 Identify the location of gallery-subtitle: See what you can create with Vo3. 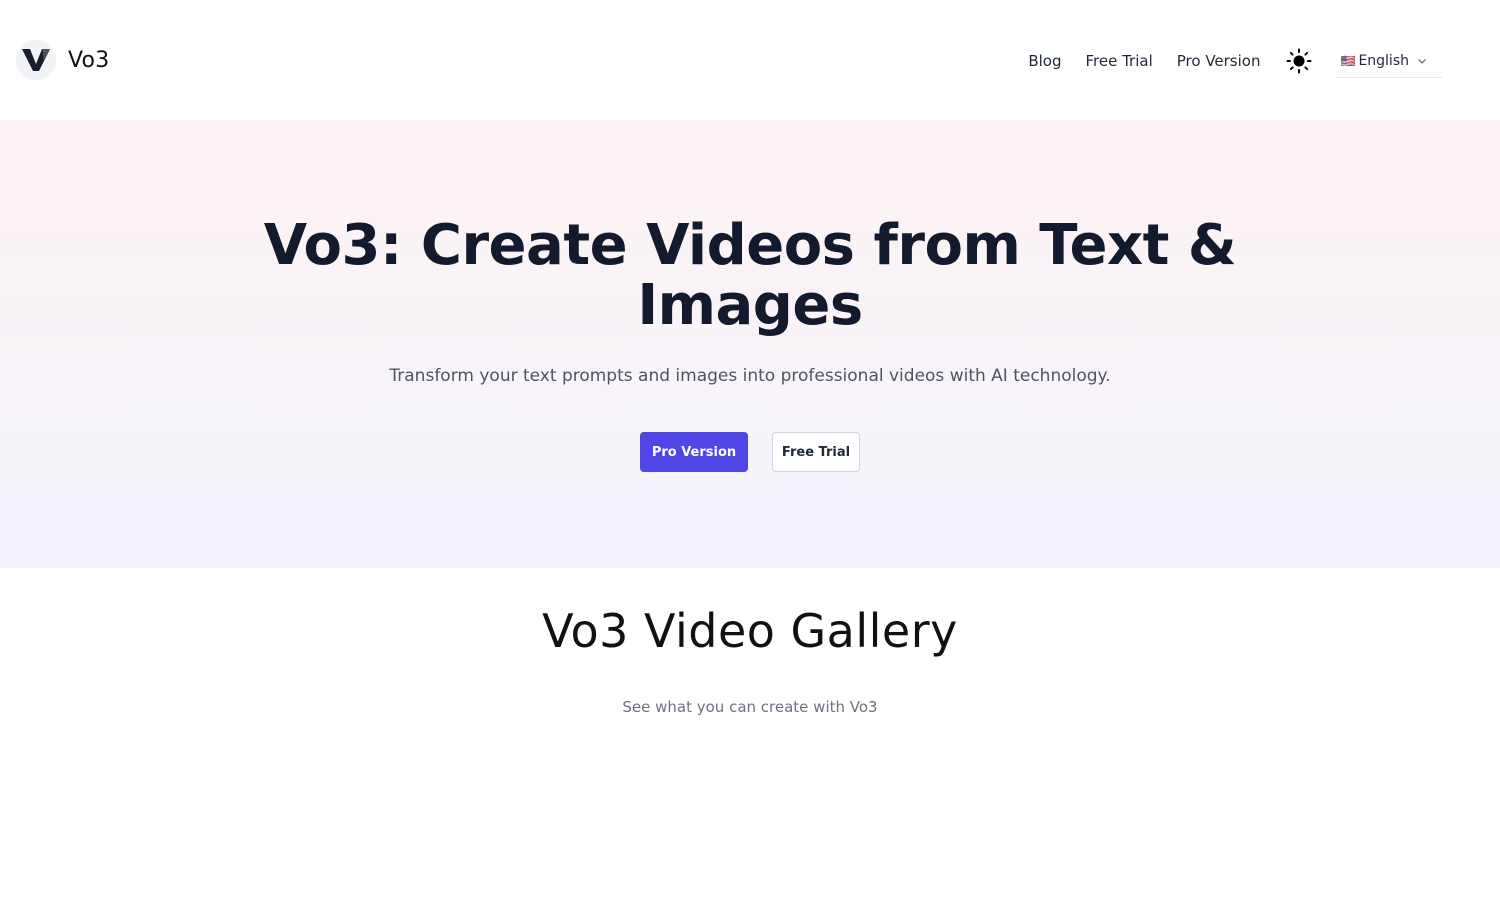
(750, 707).